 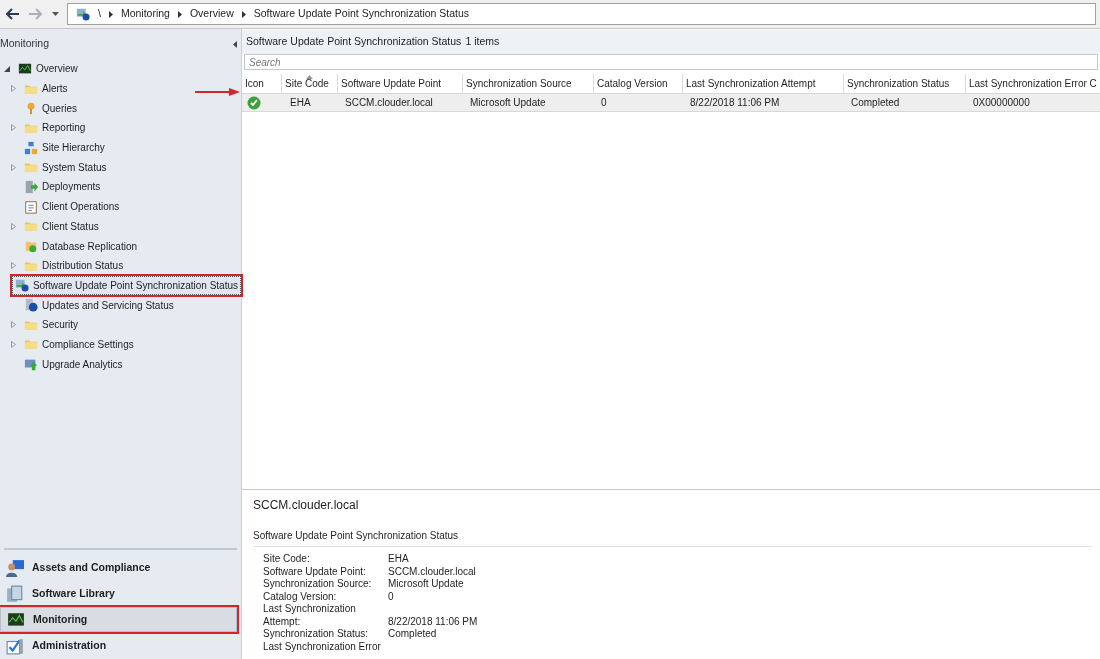 What do you see at coordinates (905, 83) in the screenshot?
I see `column-header: Synchronization Status` at bounding box center [905, 83].